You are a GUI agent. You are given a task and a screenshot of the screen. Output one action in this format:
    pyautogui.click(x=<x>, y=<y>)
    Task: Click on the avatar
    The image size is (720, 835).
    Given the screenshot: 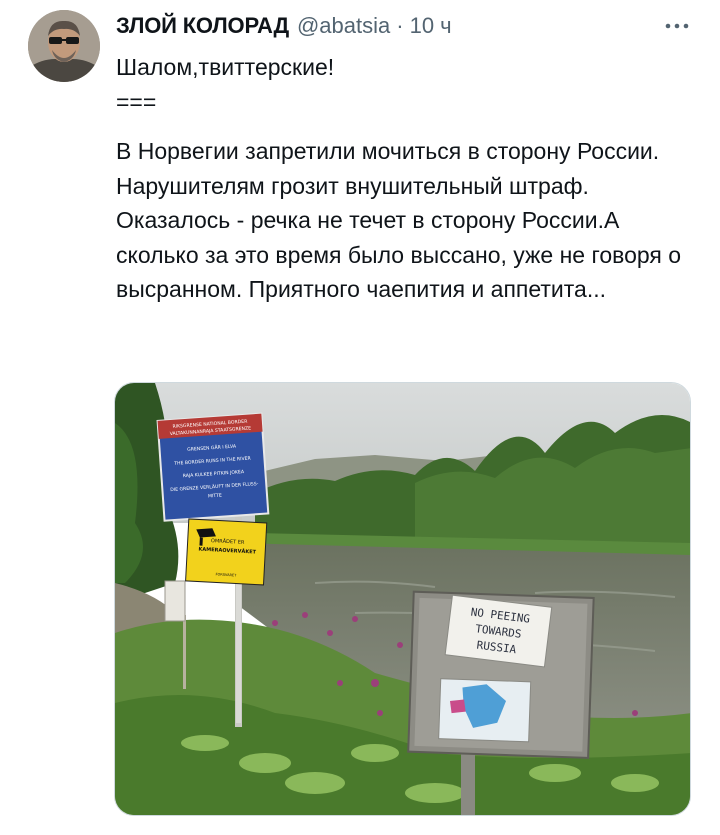 What is the action you would take?
    pyautogui.click(x=64, y=46)
    